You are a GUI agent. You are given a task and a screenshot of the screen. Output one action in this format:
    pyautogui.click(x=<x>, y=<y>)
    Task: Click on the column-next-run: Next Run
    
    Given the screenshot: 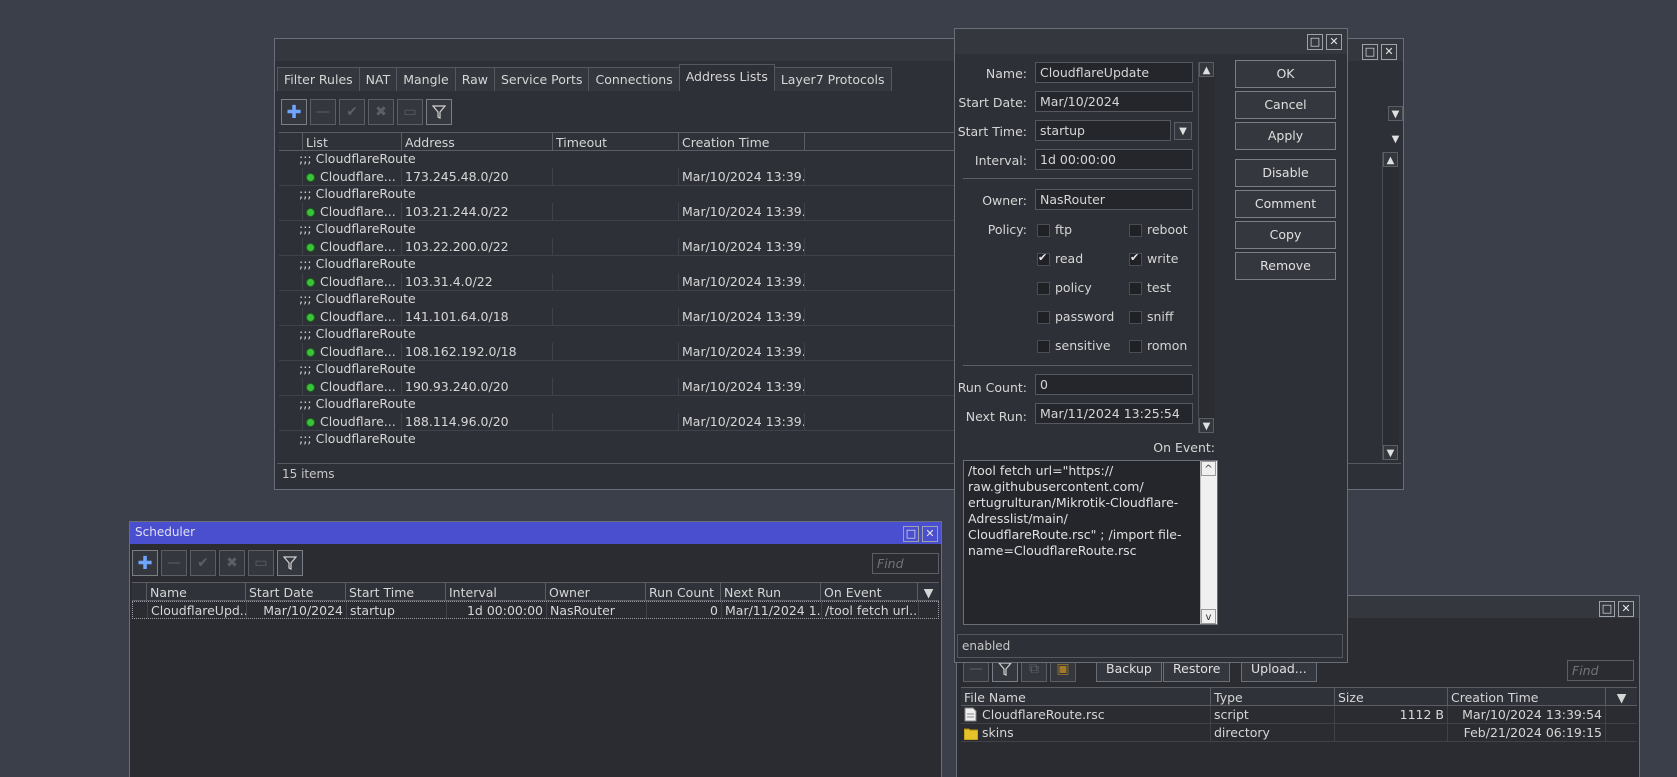 What is the action you would take?
    pyautogui.click(x=771, y=591)
    